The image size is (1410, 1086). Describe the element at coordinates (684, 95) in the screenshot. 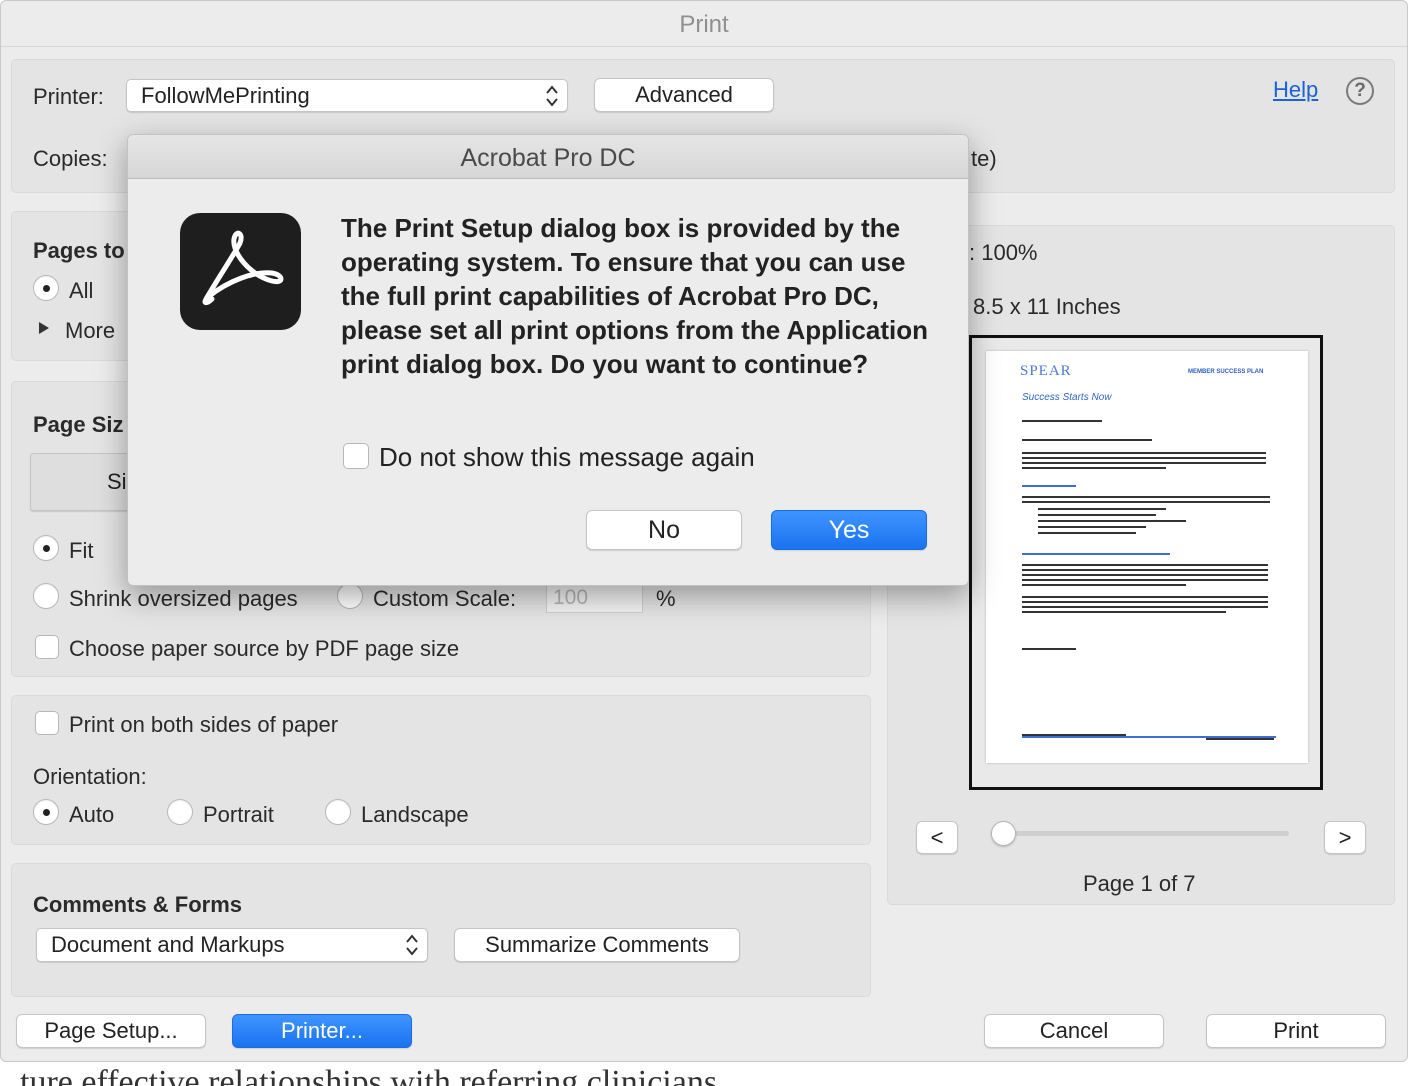

I see `advanced-button: Advanced` at that location.